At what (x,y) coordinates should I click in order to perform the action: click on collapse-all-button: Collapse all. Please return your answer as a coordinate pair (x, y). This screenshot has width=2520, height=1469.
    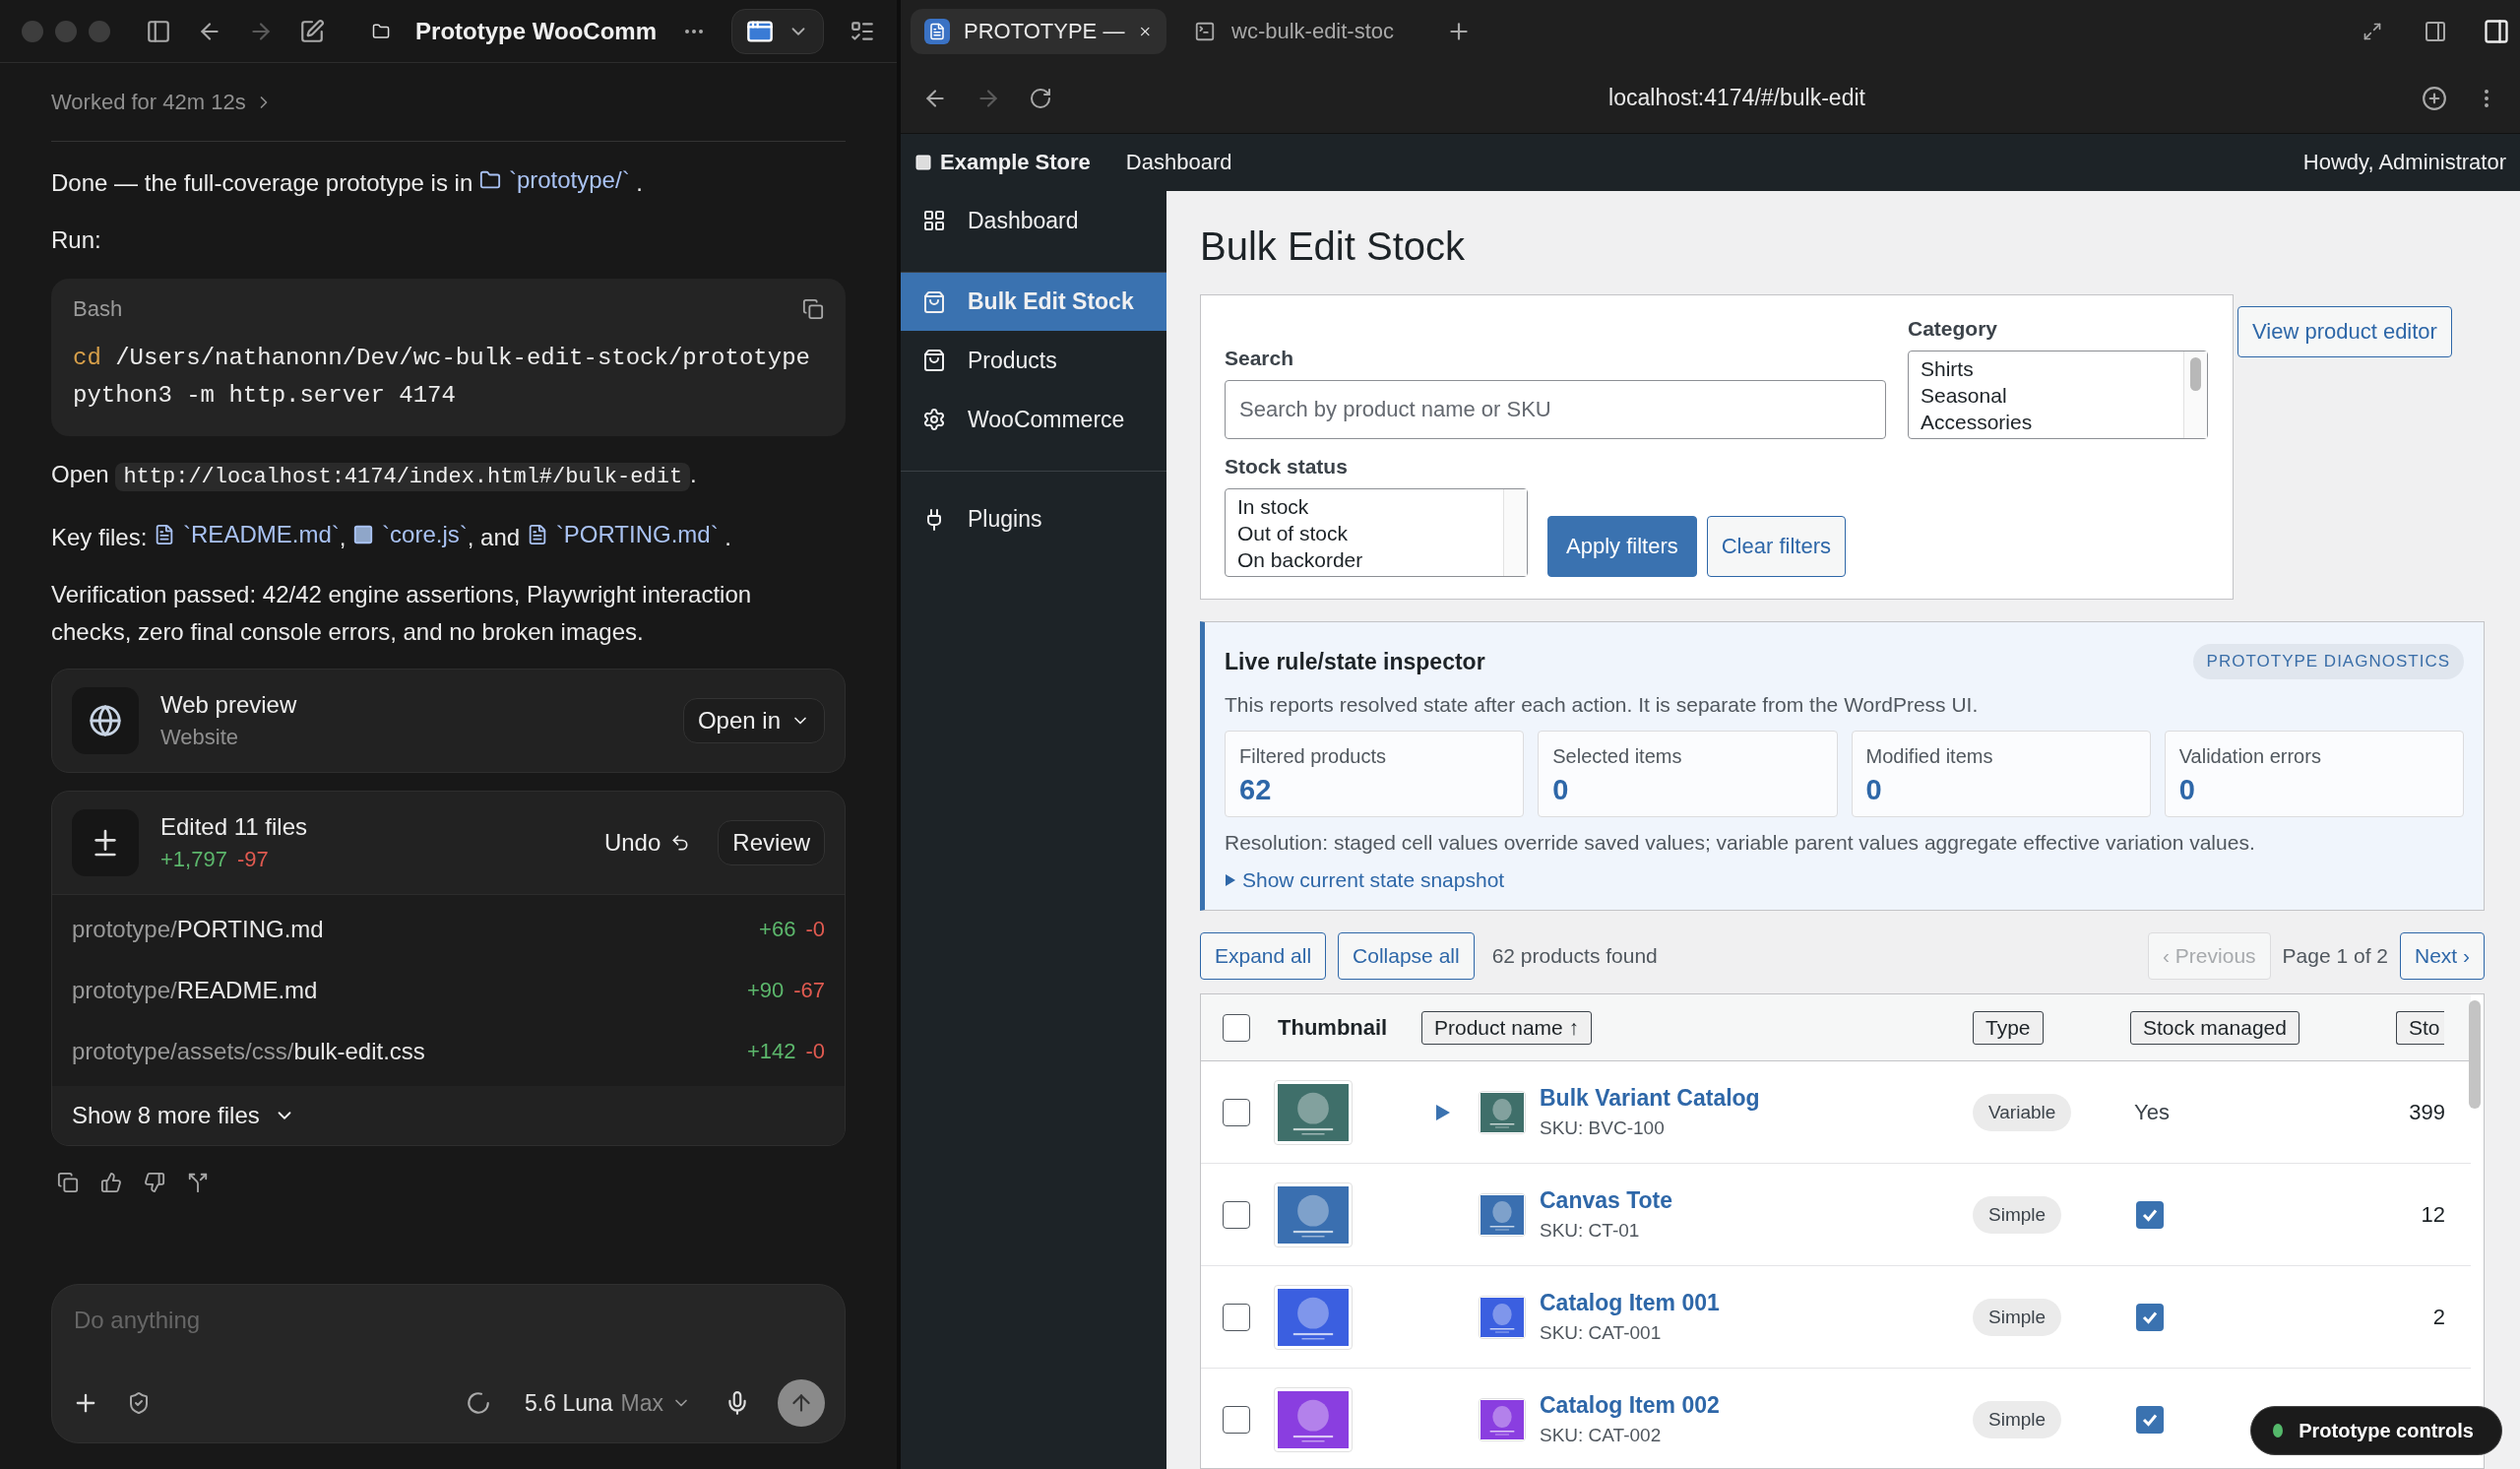
    Looking at the image, I should click on (1406, 956).